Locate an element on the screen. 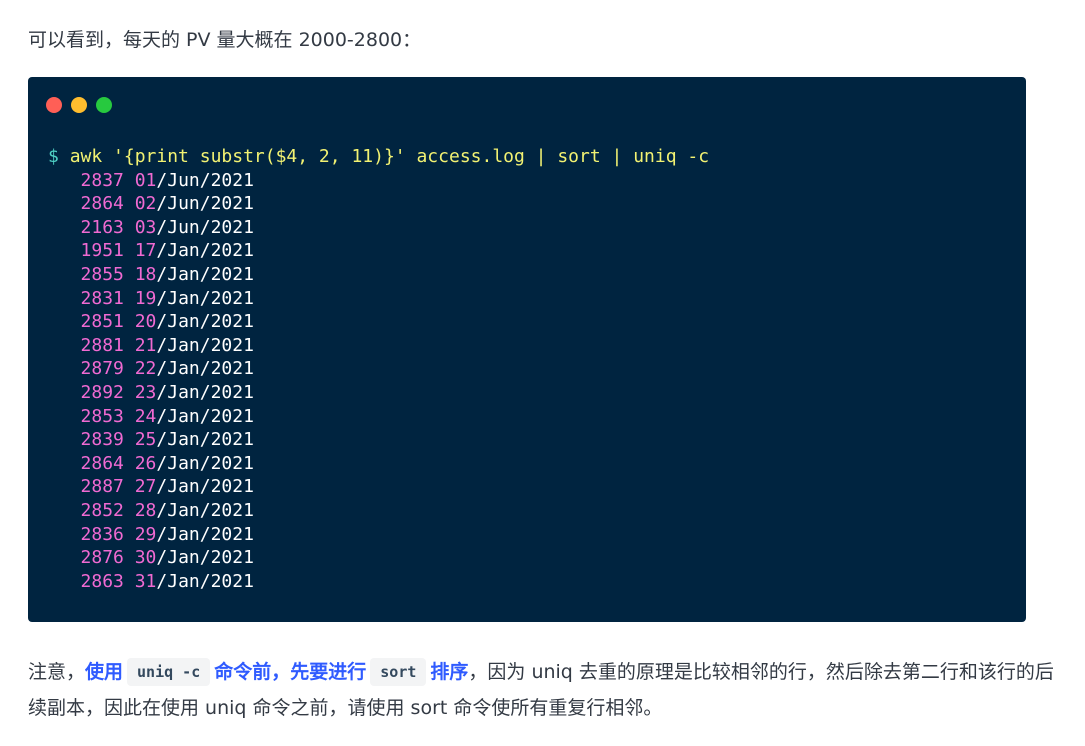 This screenshot has width=1085, height=746. row-count: 2863 is located at coordinates (102, 581).